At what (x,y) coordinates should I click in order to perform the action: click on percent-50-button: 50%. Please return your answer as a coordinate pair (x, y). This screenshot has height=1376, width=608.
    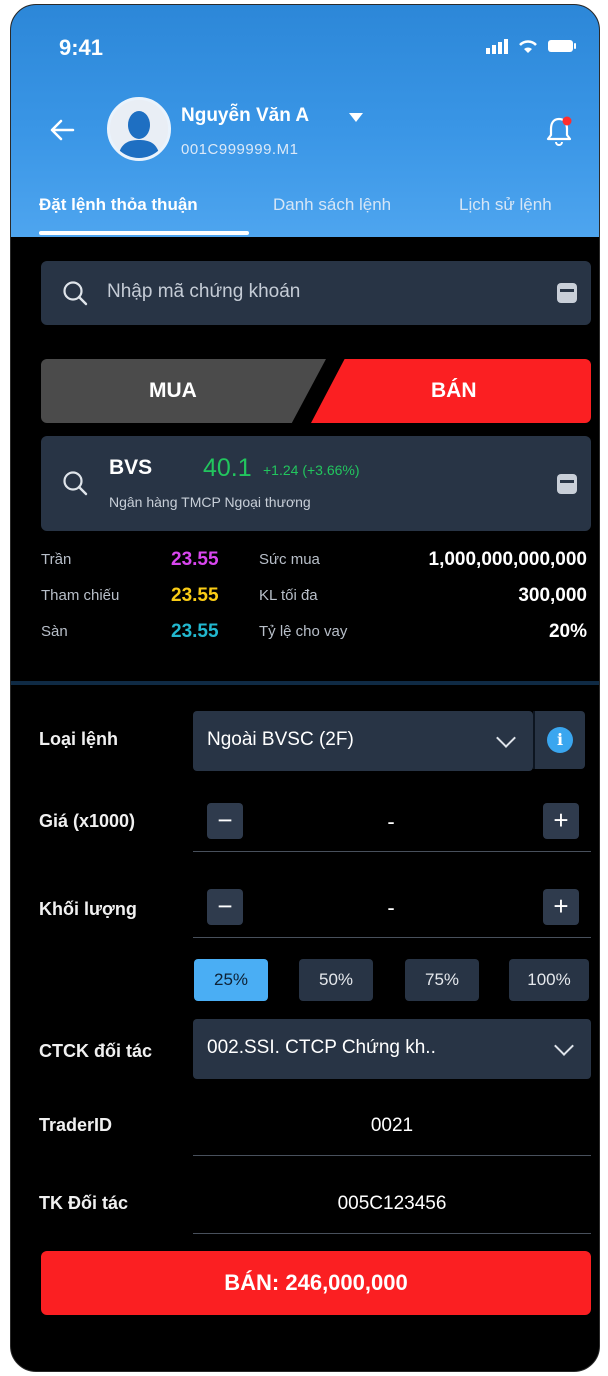
    Looking at the image, I should click on (336, 980).